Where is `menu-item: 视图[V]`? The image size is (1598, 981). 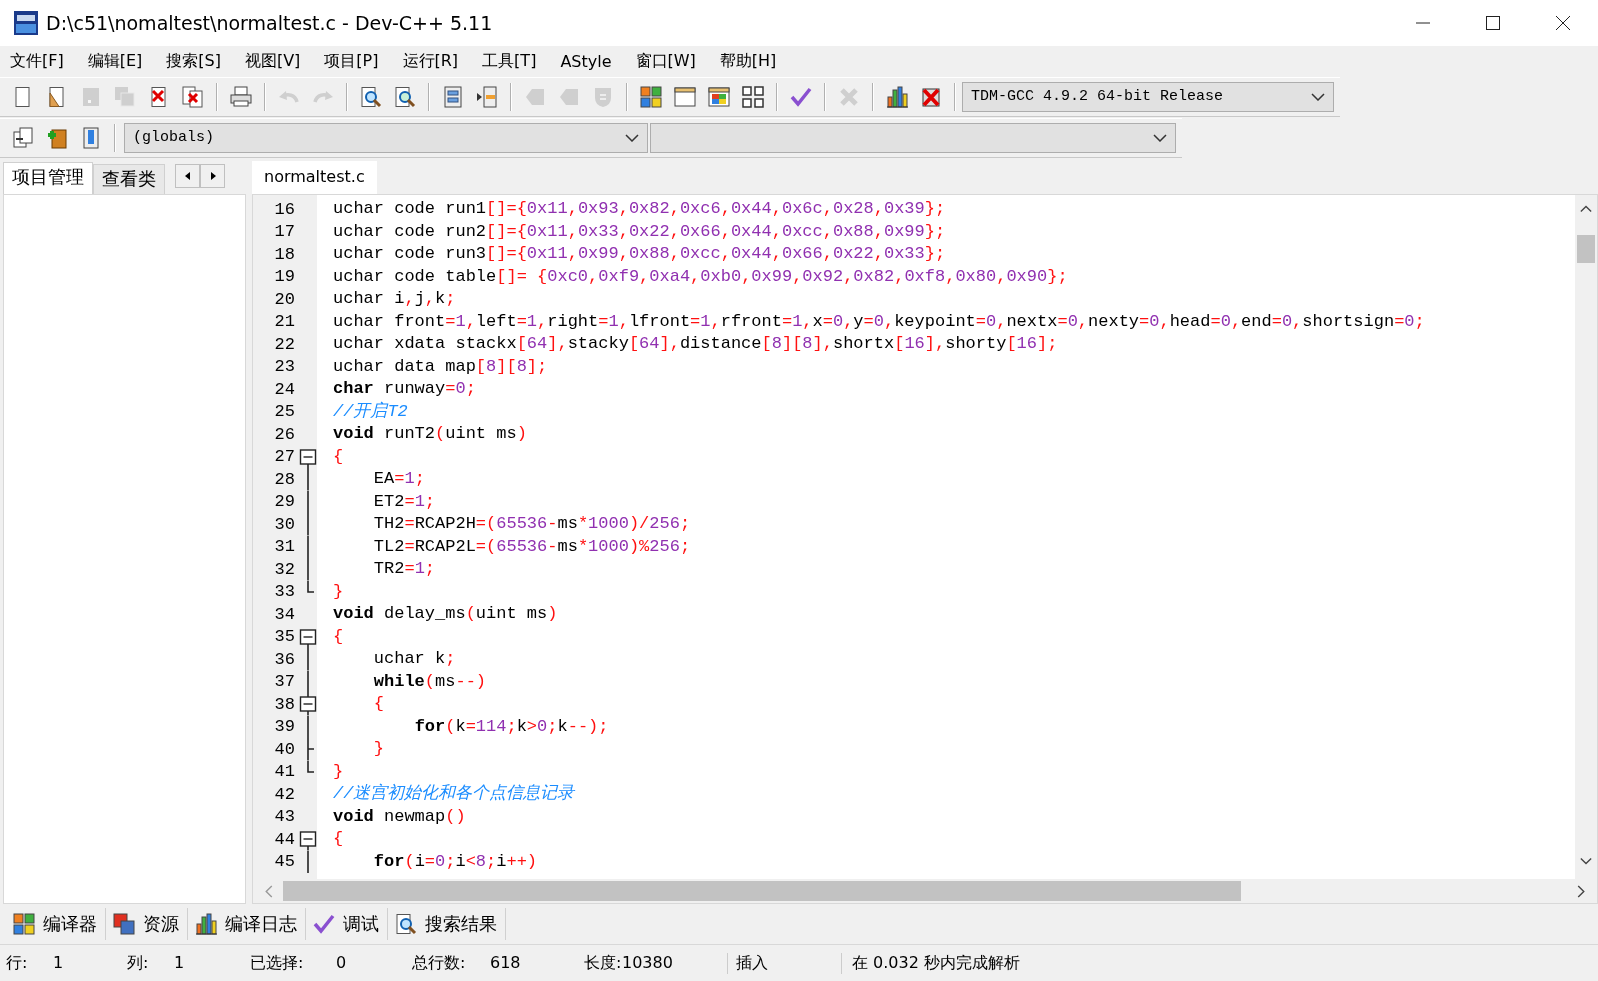
menu-item: 视图[V] is located at coordinates (272, 61).